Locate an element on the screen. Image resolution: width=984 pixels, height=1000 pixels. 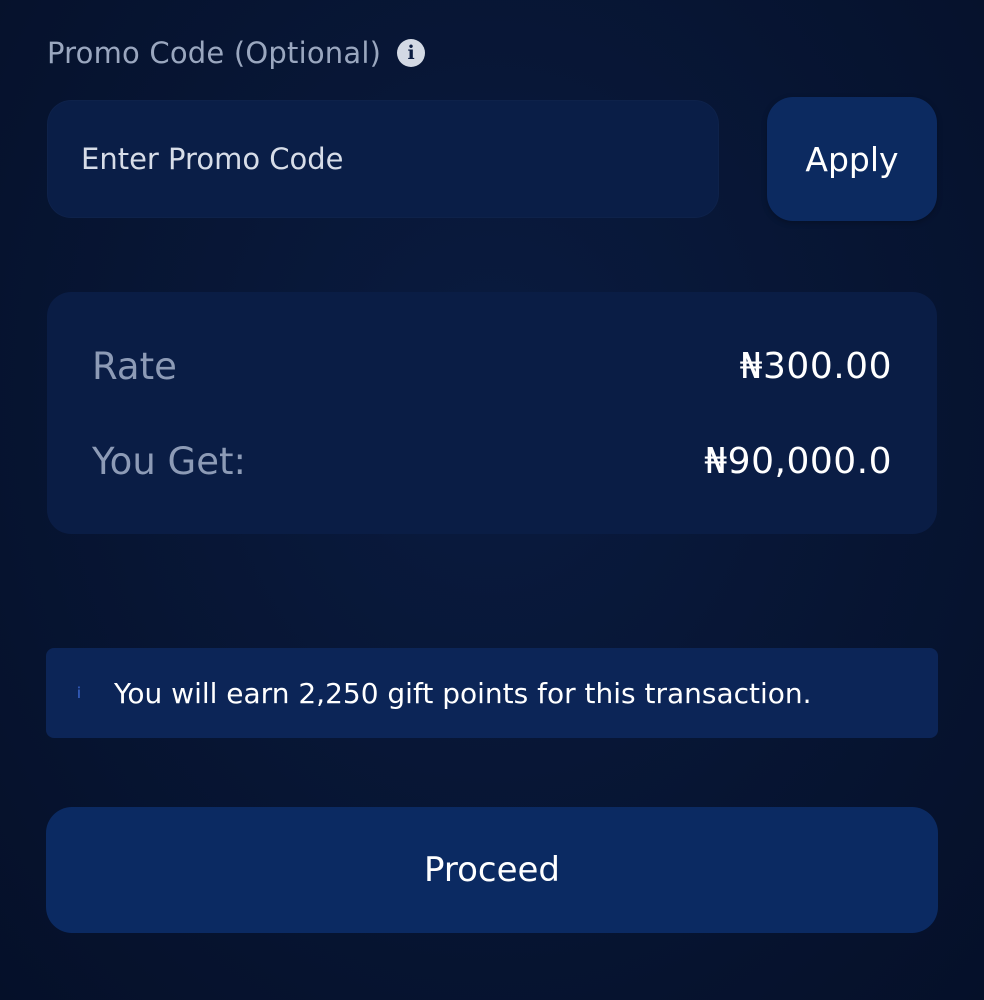
promo-code-input is located at coordinates (383, 159).